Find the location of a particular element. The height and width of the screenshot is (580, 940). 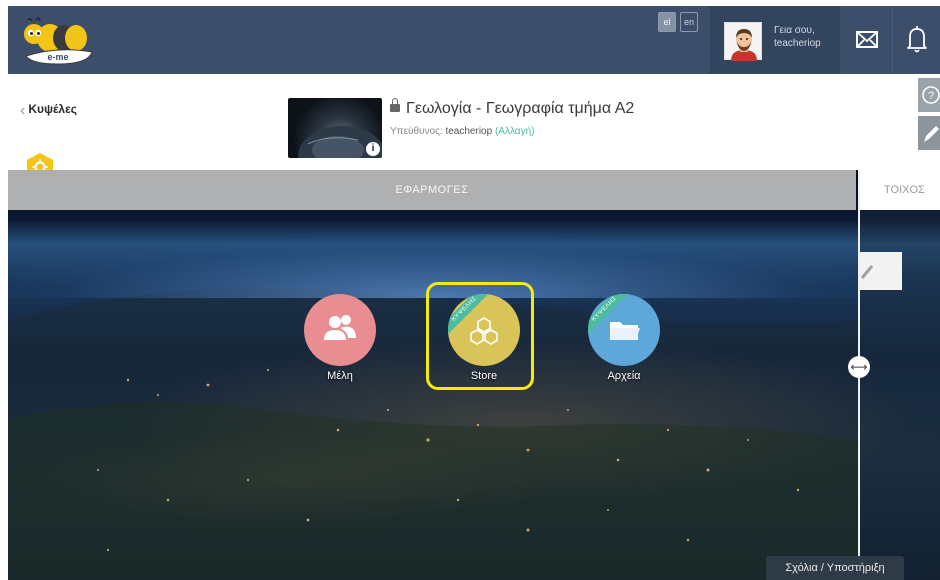

honeycomb-icon is located at coordinates (484, 331).